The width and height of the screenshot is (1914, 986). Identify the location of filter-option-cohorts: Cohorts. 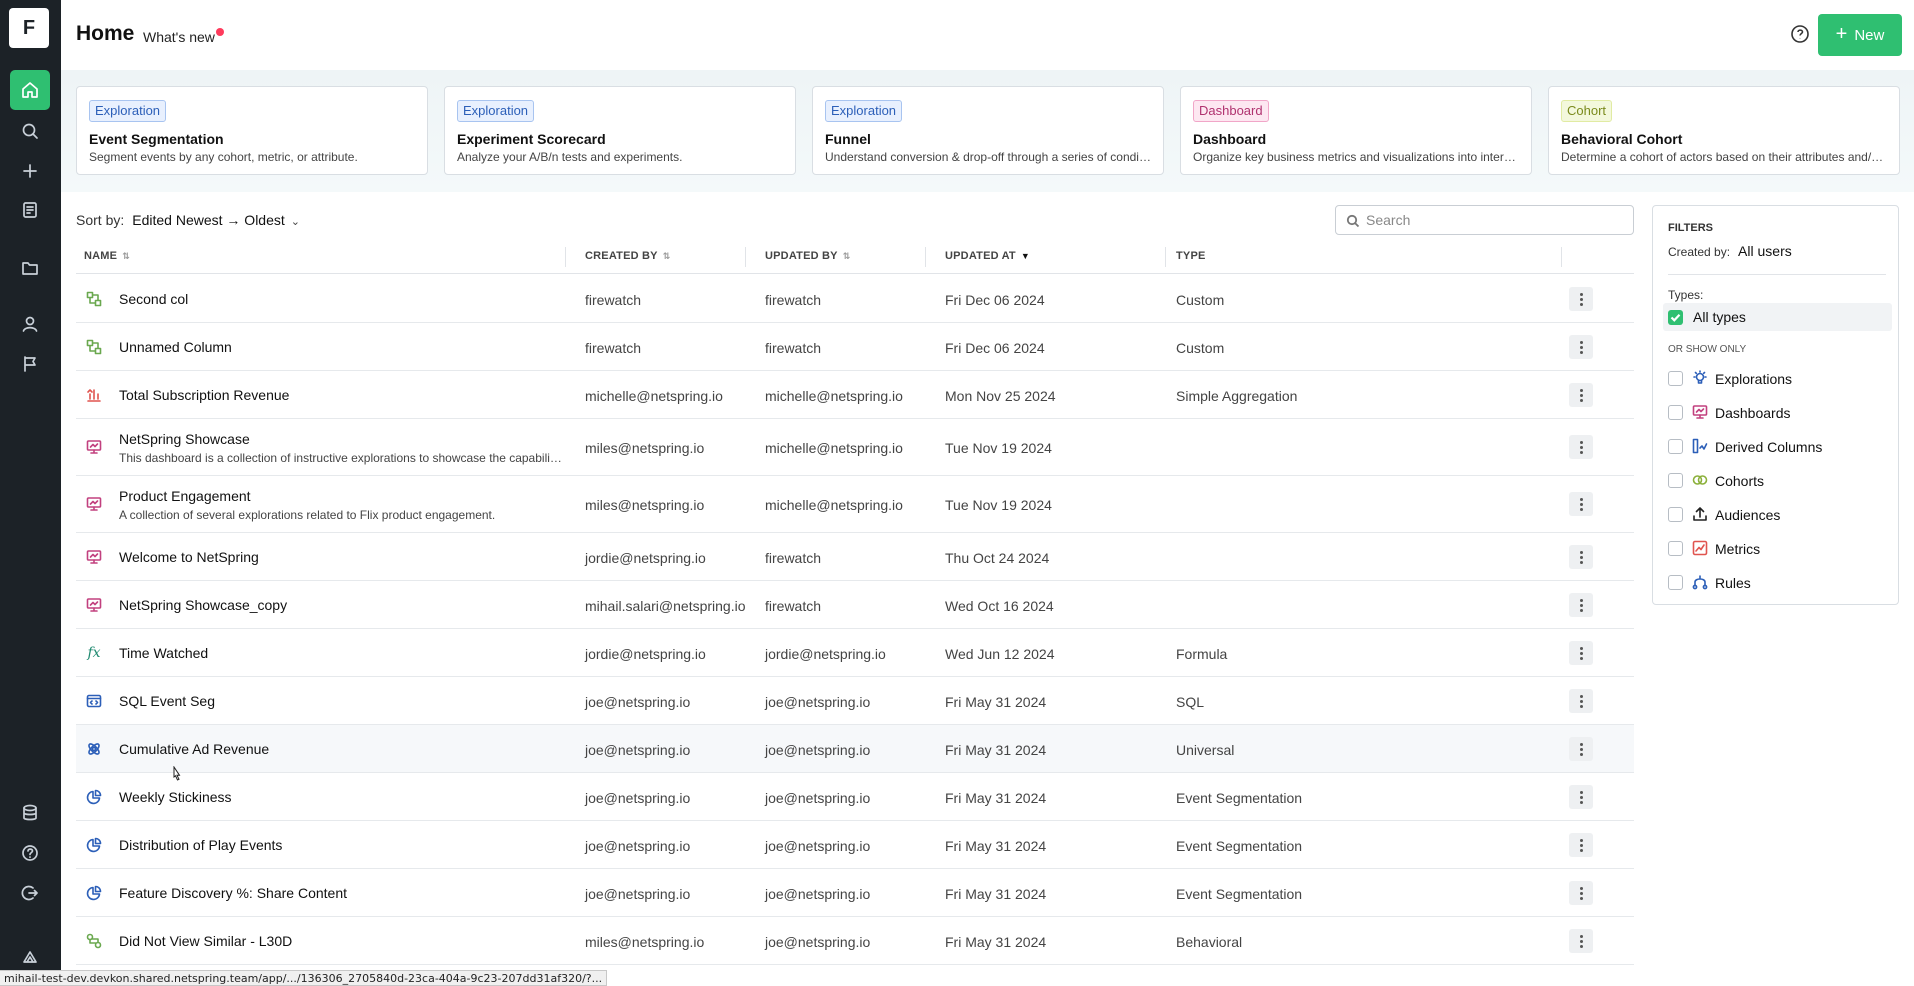
(1778, 481).